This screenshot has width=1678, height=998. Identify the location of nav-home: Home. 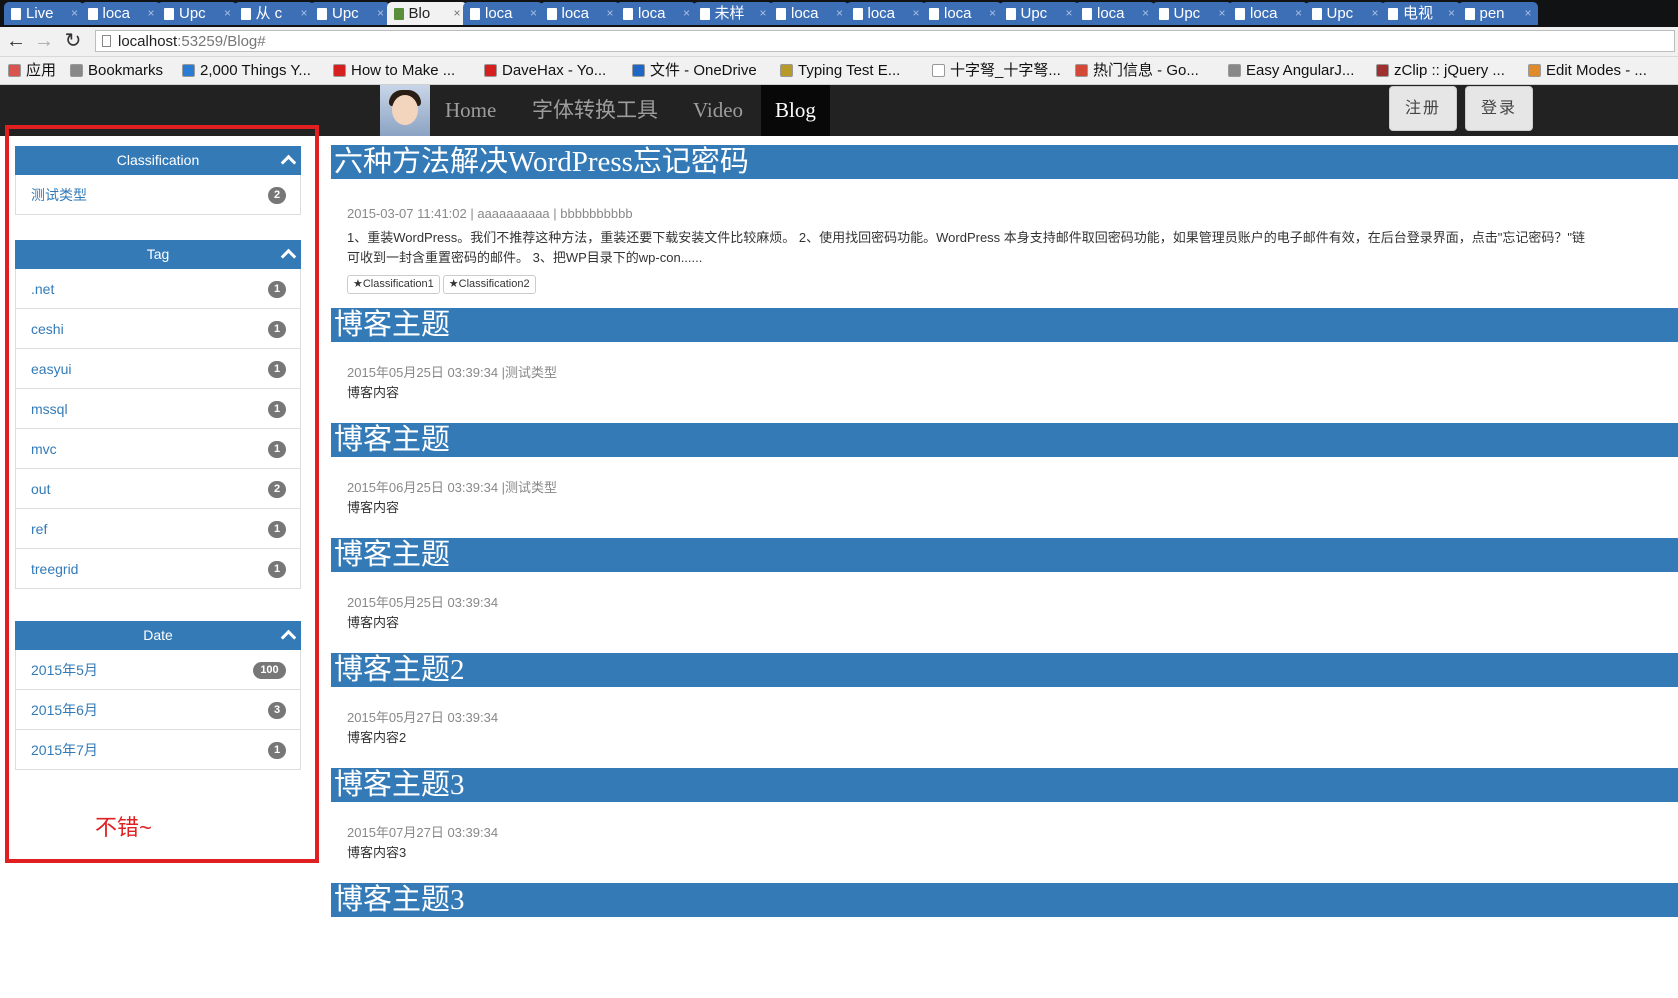
(470, 110).